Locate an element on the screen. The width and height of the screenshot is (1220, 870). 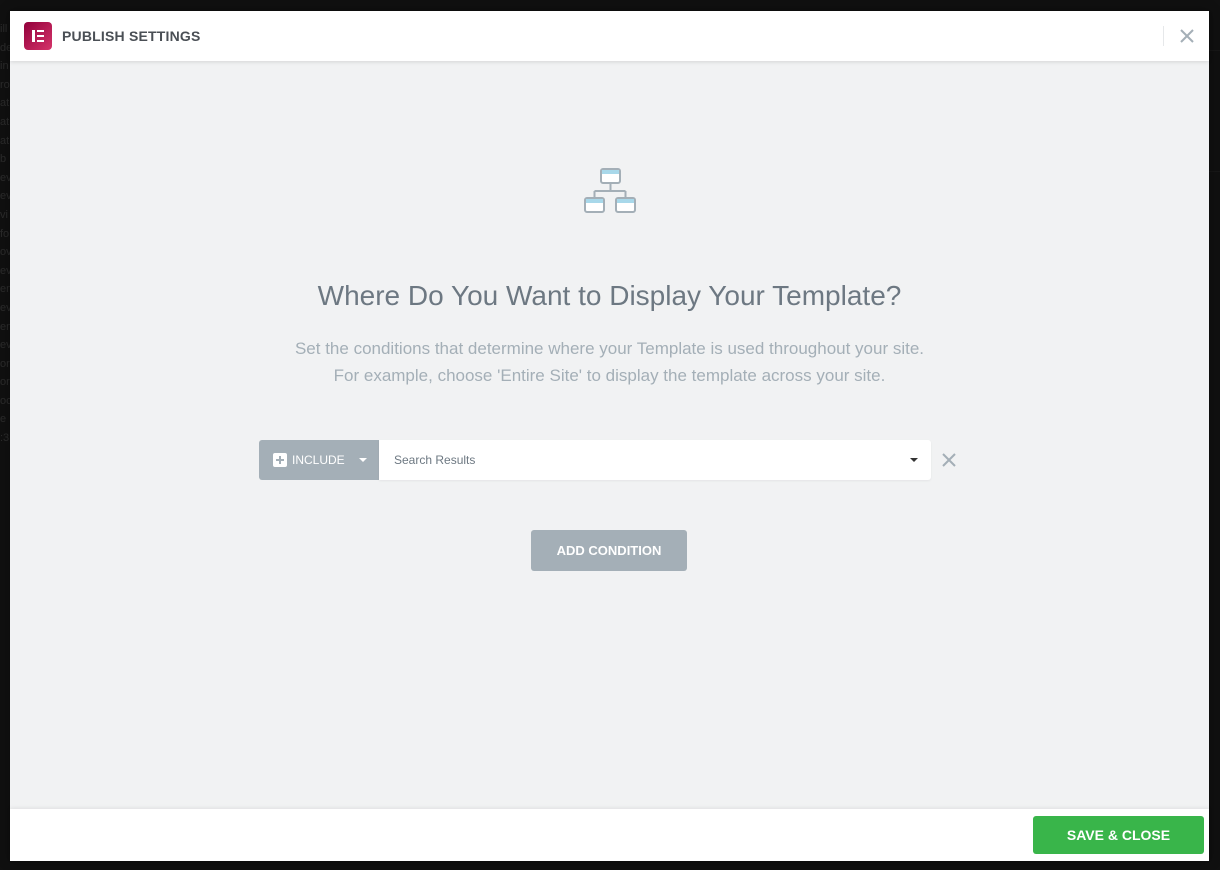
condition-select: Search Results is located at coordinates (655, 460).